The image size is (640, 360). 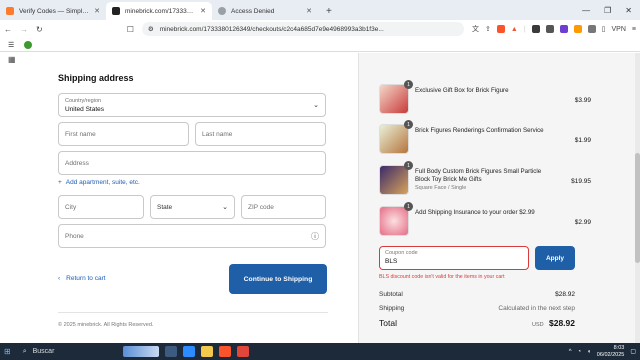 What do you see at coordinates (633, 351) in the screenshot?
I see `notifications-icon: ▢` at bounding box center [633, 351].